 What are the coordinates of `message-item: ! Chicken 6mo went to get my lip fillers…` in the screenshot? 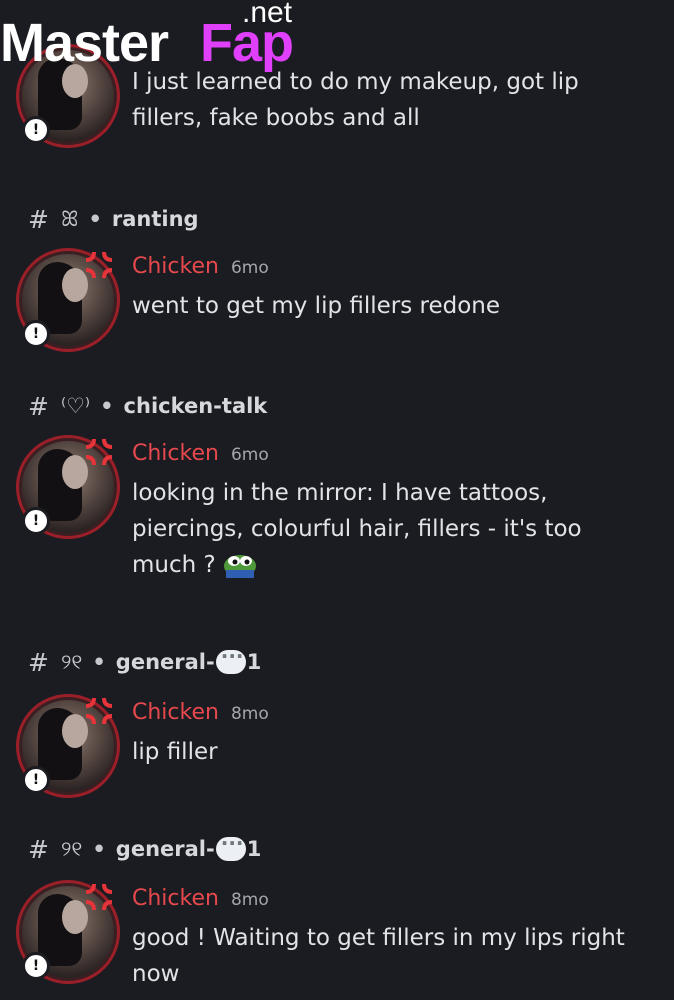 It's located at (342, 300).